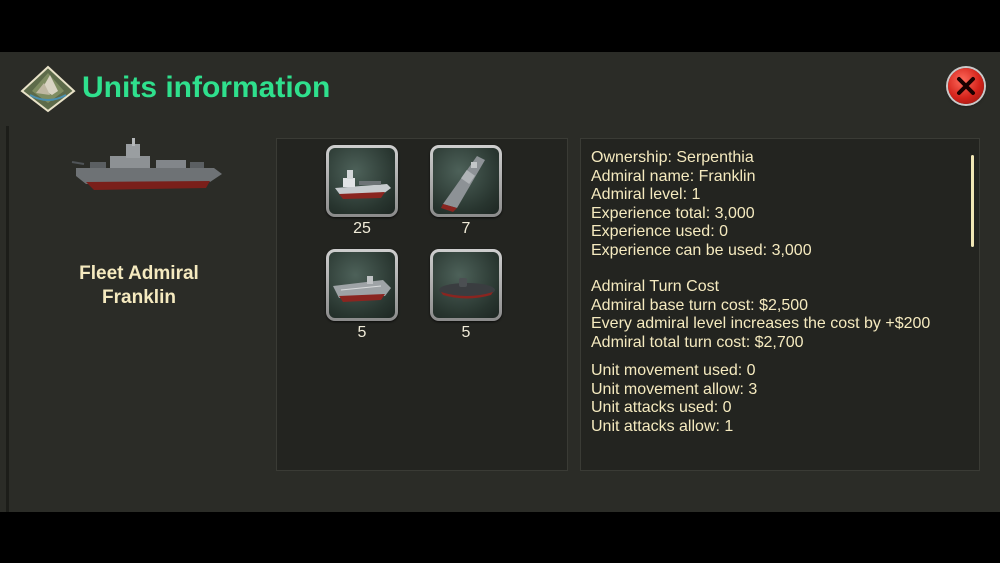 This screenshot has width=1000, height=563. Describe the element at coordinates (144, 172) in the screenshot. I see `flagship-image` at that location.